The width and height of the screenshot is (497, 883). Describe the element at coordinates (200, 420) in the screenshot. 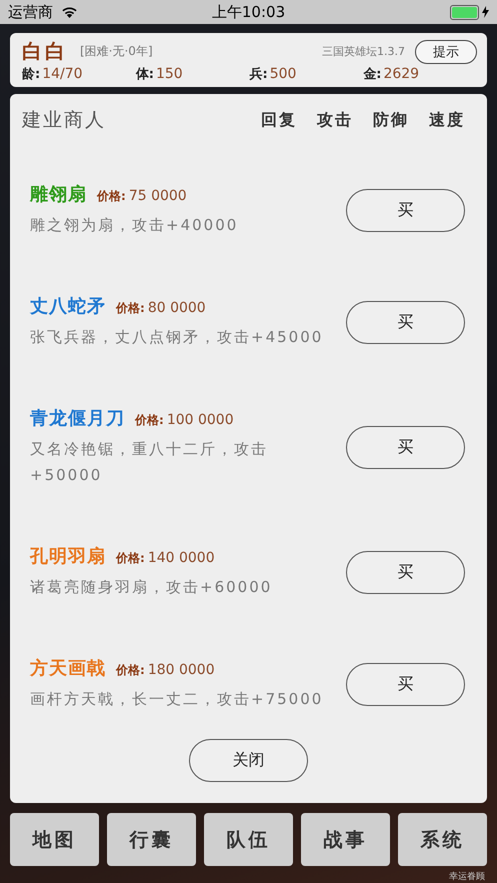

I see `item-price: 100 0000` at that location.